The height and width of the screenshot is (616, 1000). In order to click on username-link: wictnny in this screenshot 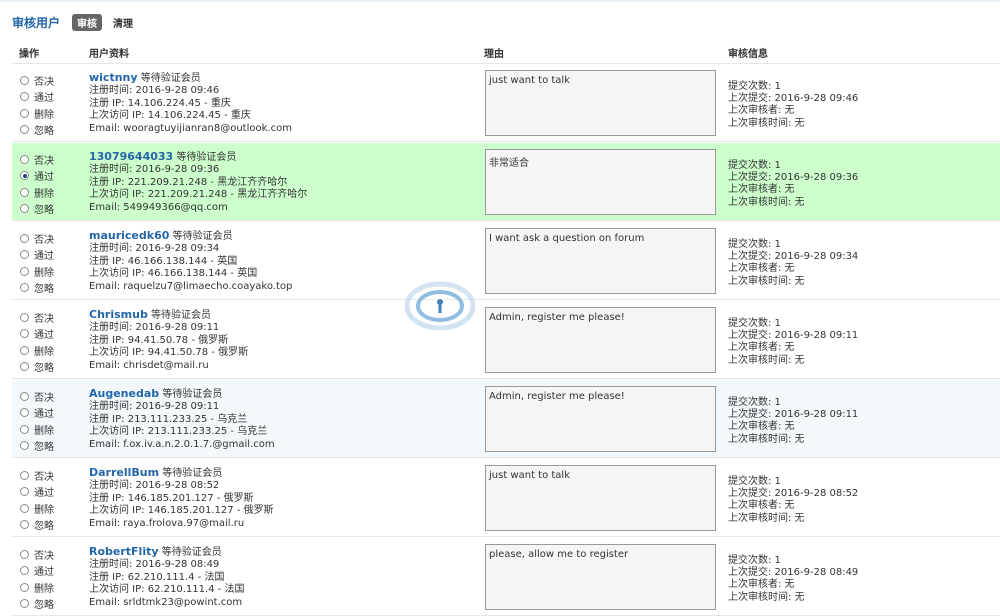, I will do `click(113, 77)`.